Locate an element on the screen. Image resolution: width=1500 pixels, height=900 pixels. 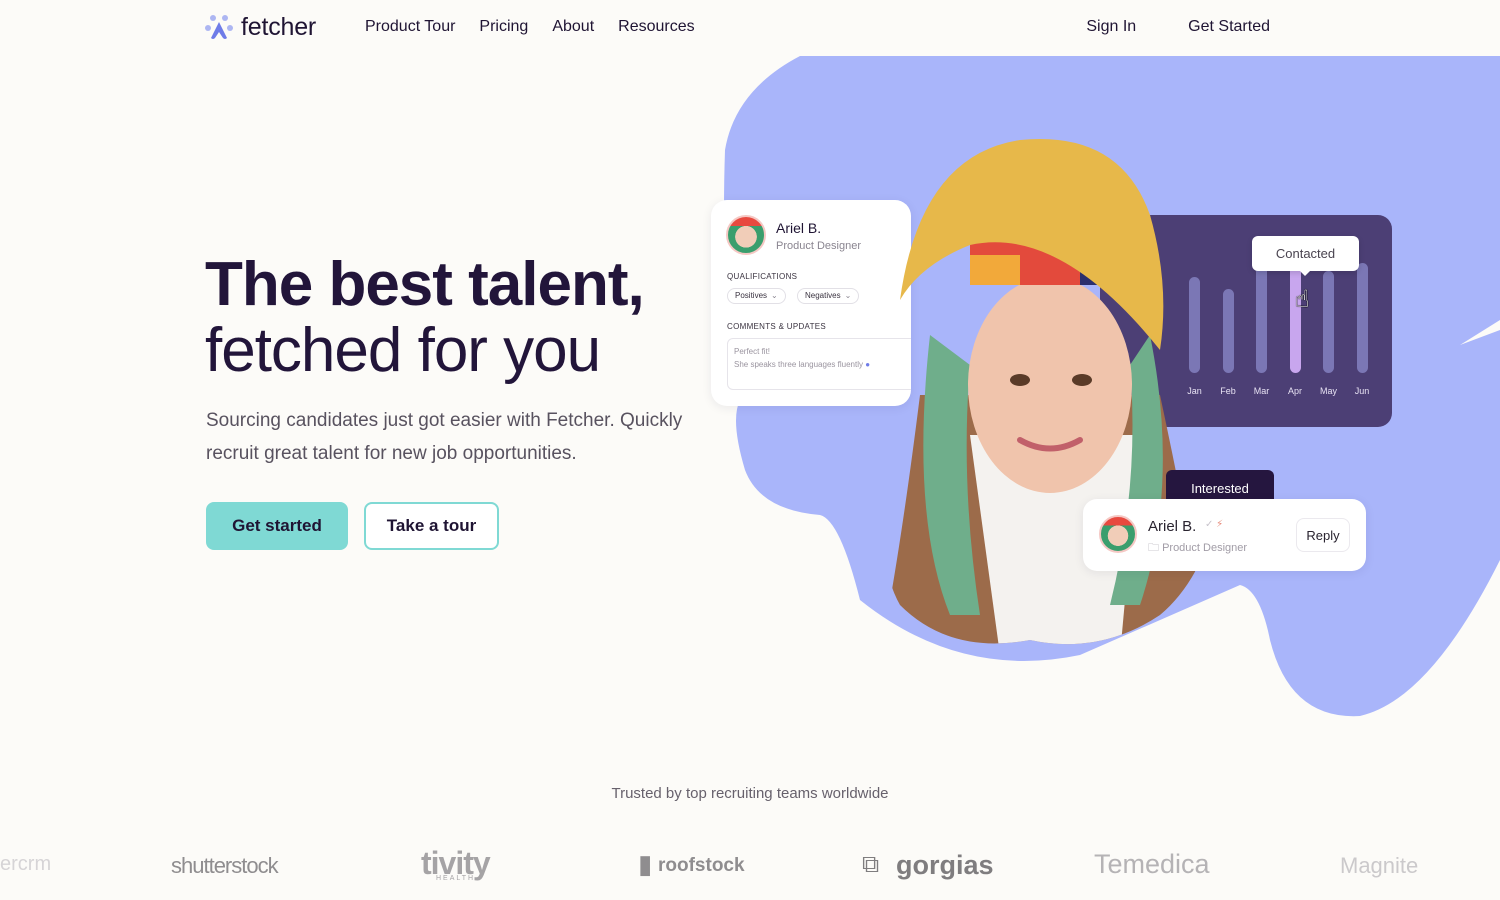
negatives-label: Negatives is located at coordinates (823, 295).